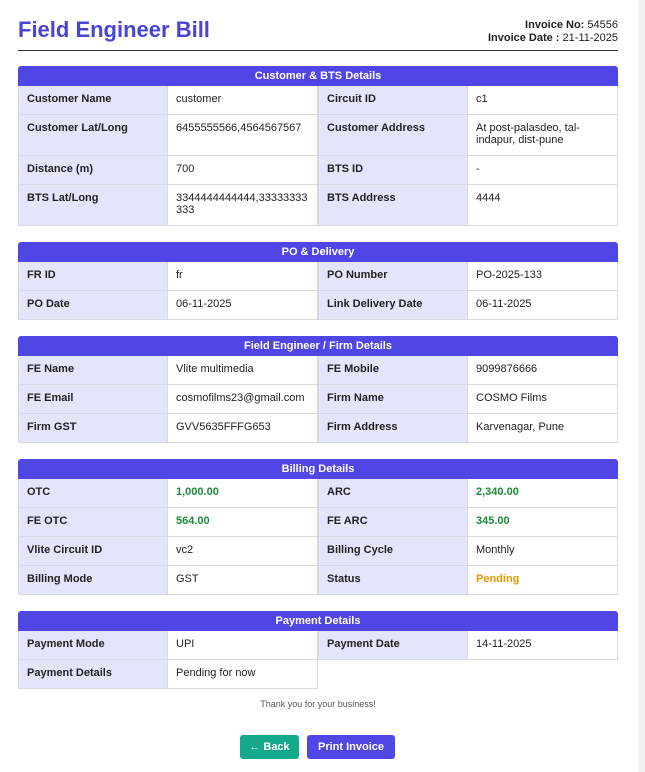  I want to click on field-value: Karvenagar, Pune, so click(543, 428).